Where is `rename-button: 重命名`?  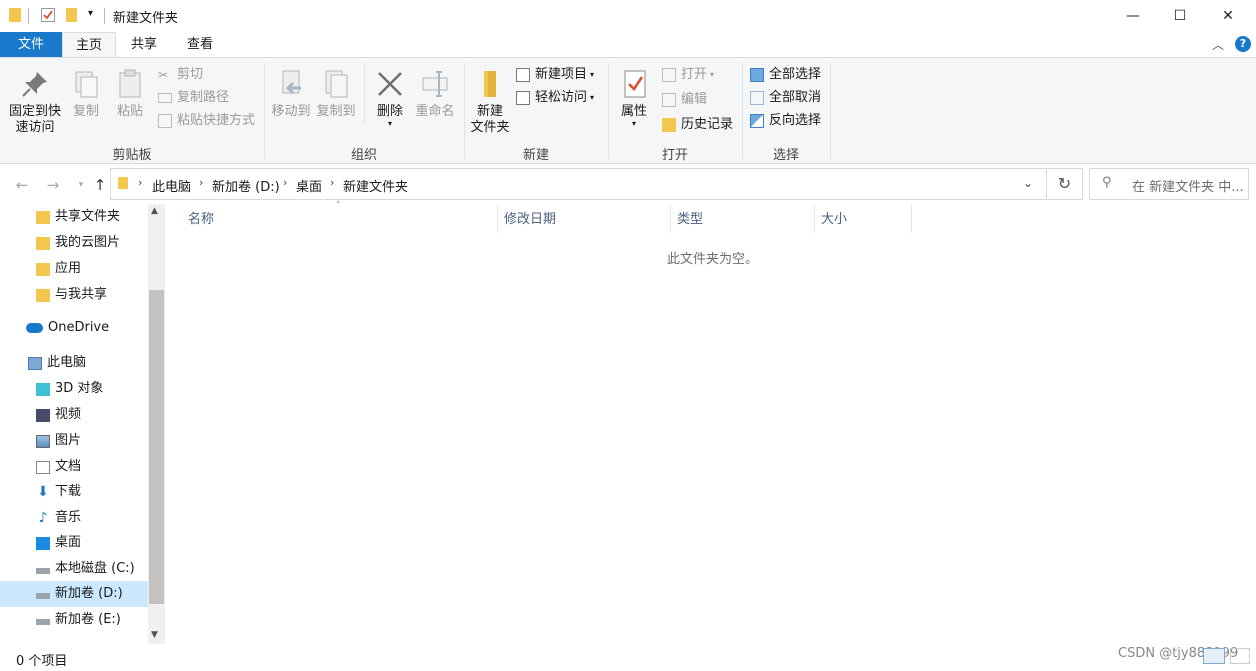 rename-button: 重命名 is located at coordinates (435, 94).